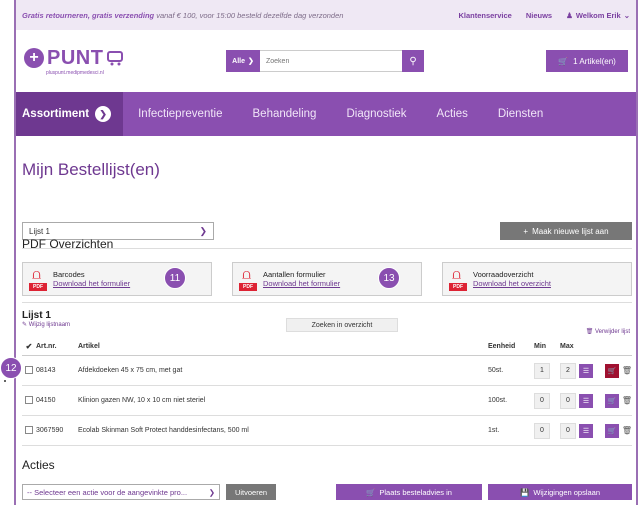  Describe the element at coordinates (46, 400) in the screenshot. I see `article-number: 04150` at that location.